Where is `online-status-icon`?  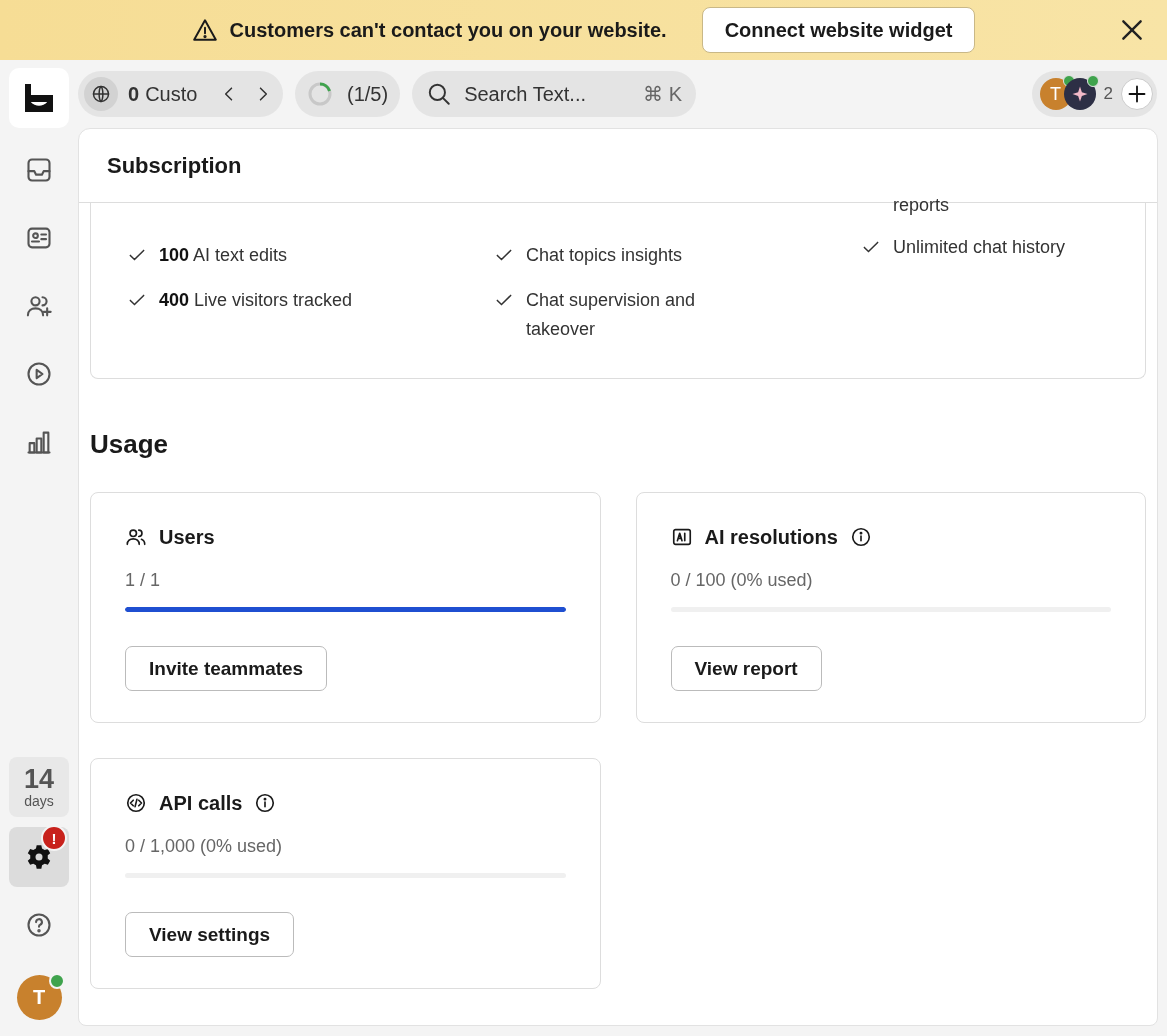
online-status-icon is located at coordinates (56, 981).